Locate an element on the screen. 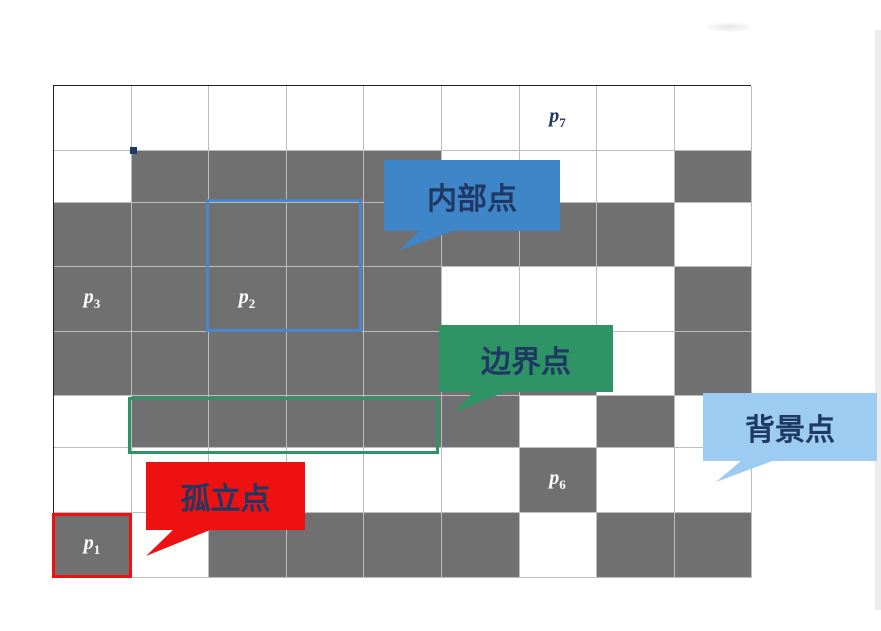 This screenshot has width=881, height=631. point-label-p3: p3 is located at coordinates (92, 299).